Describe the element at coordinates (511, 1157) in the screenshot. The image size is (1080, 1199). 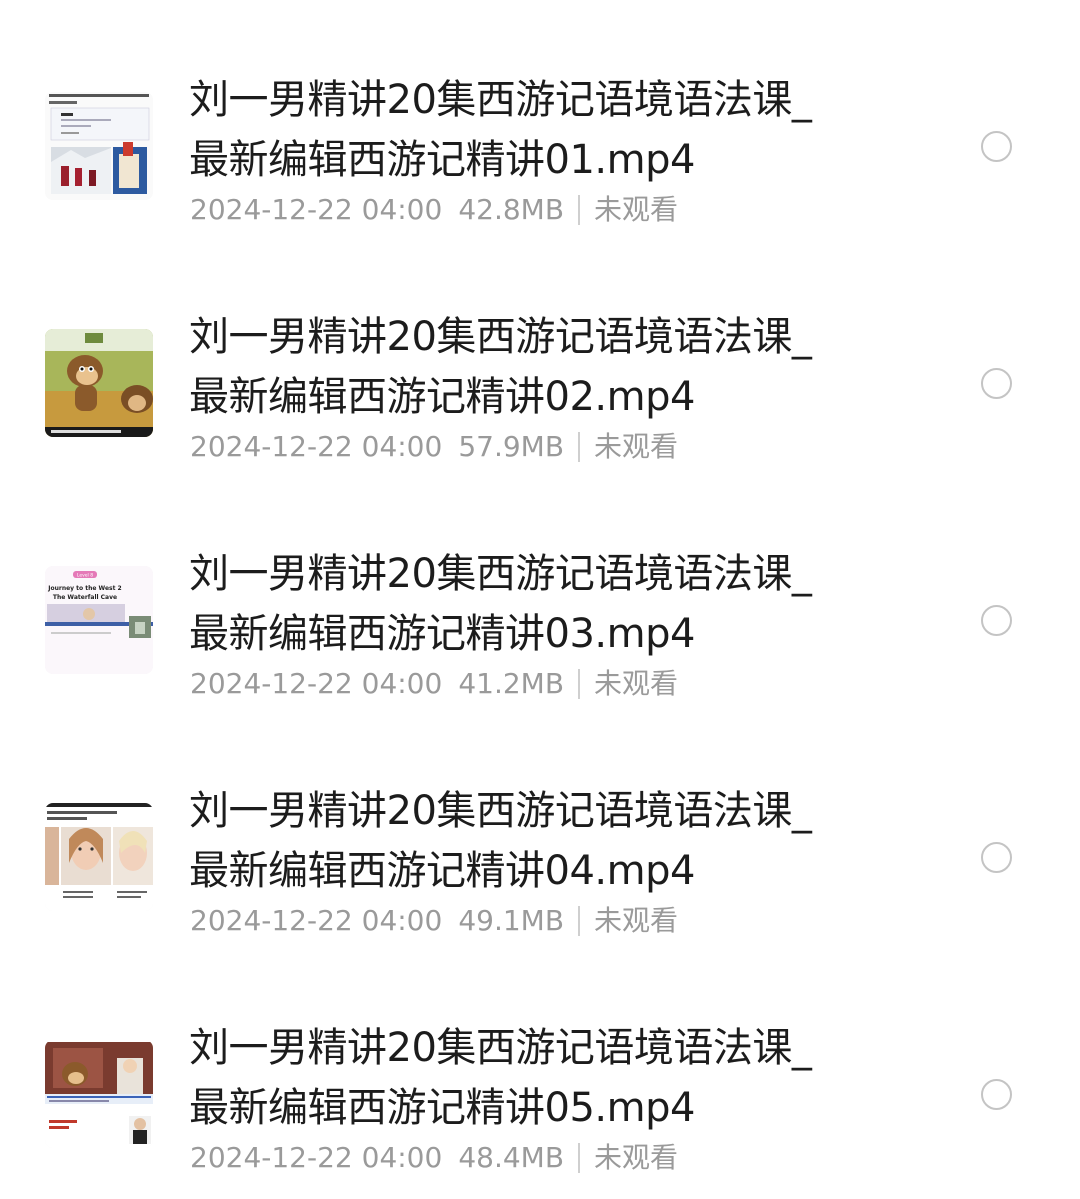
I see `file-size: 48.4MB` at that location.